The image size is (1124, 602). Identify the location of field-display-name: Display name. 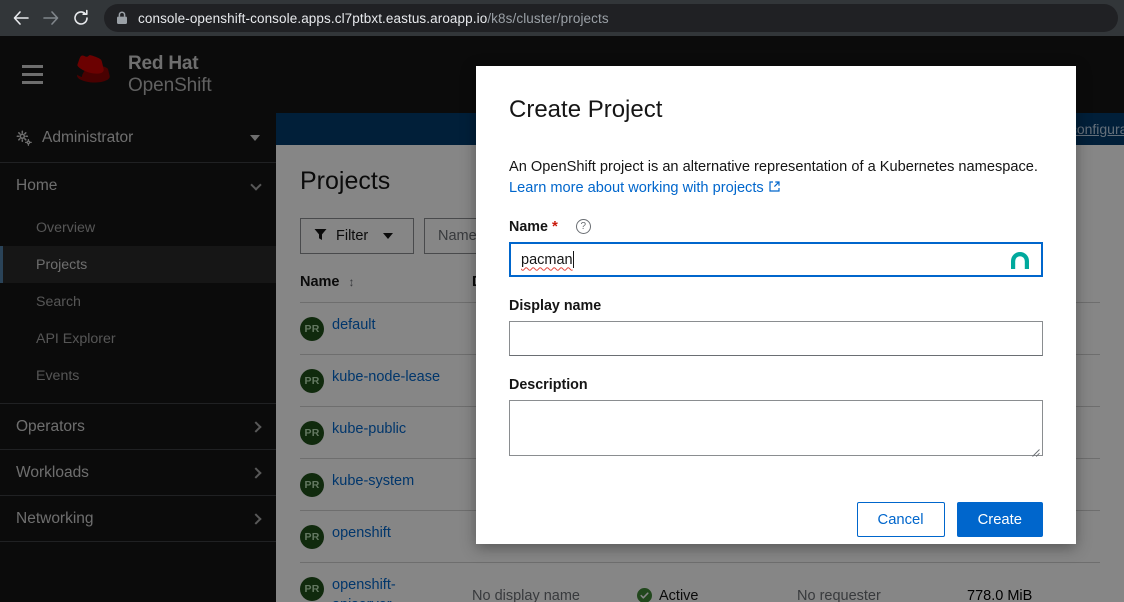
(776, 327).